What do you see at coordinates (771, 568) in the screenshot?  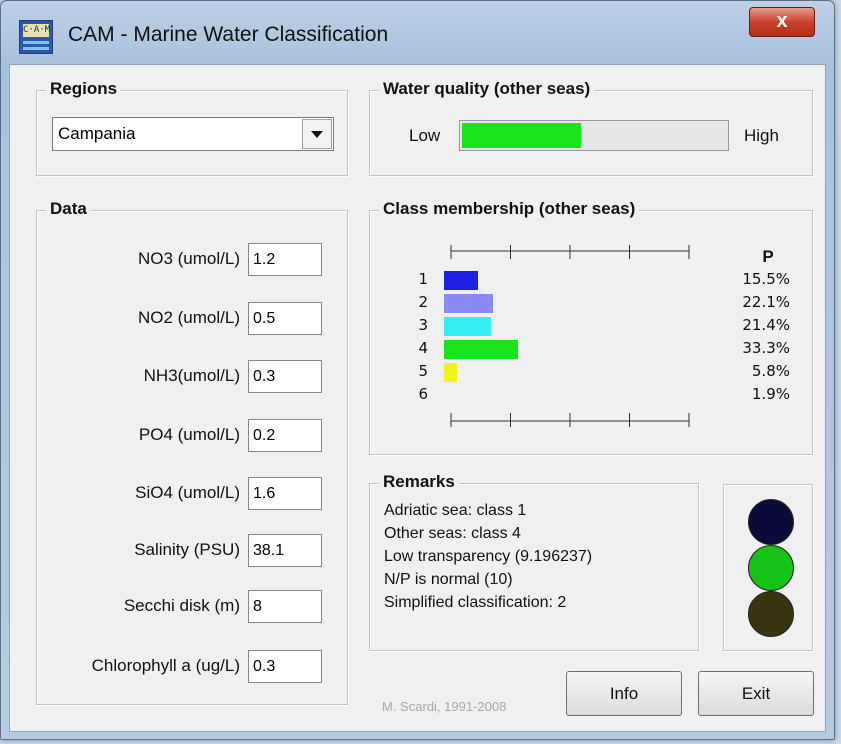 I see `traffic-light-middle` at bounding box center [771, 568].